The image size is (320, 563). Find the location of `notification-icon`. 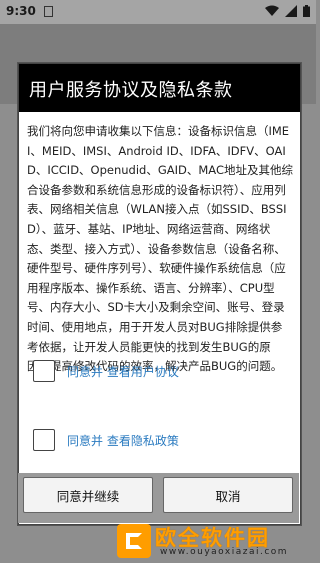

notification-icon is located at coordinates (48, 11).